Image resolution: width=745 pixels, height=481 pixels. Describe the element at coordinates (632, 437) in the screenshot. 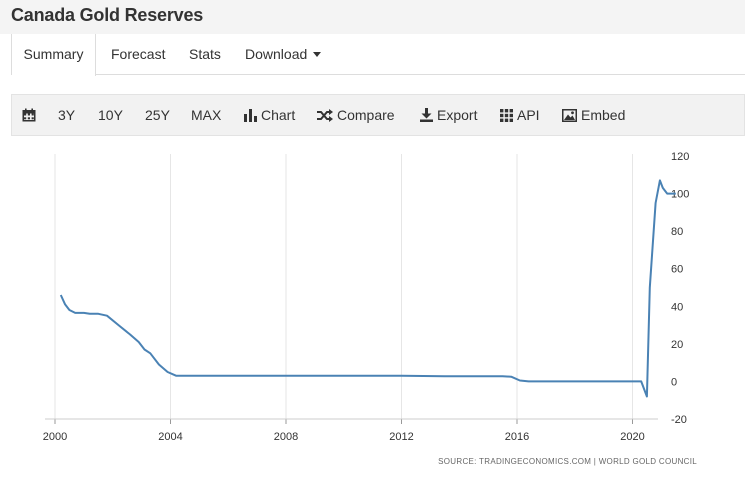

I see `x-tick-label: 2020` at that location.